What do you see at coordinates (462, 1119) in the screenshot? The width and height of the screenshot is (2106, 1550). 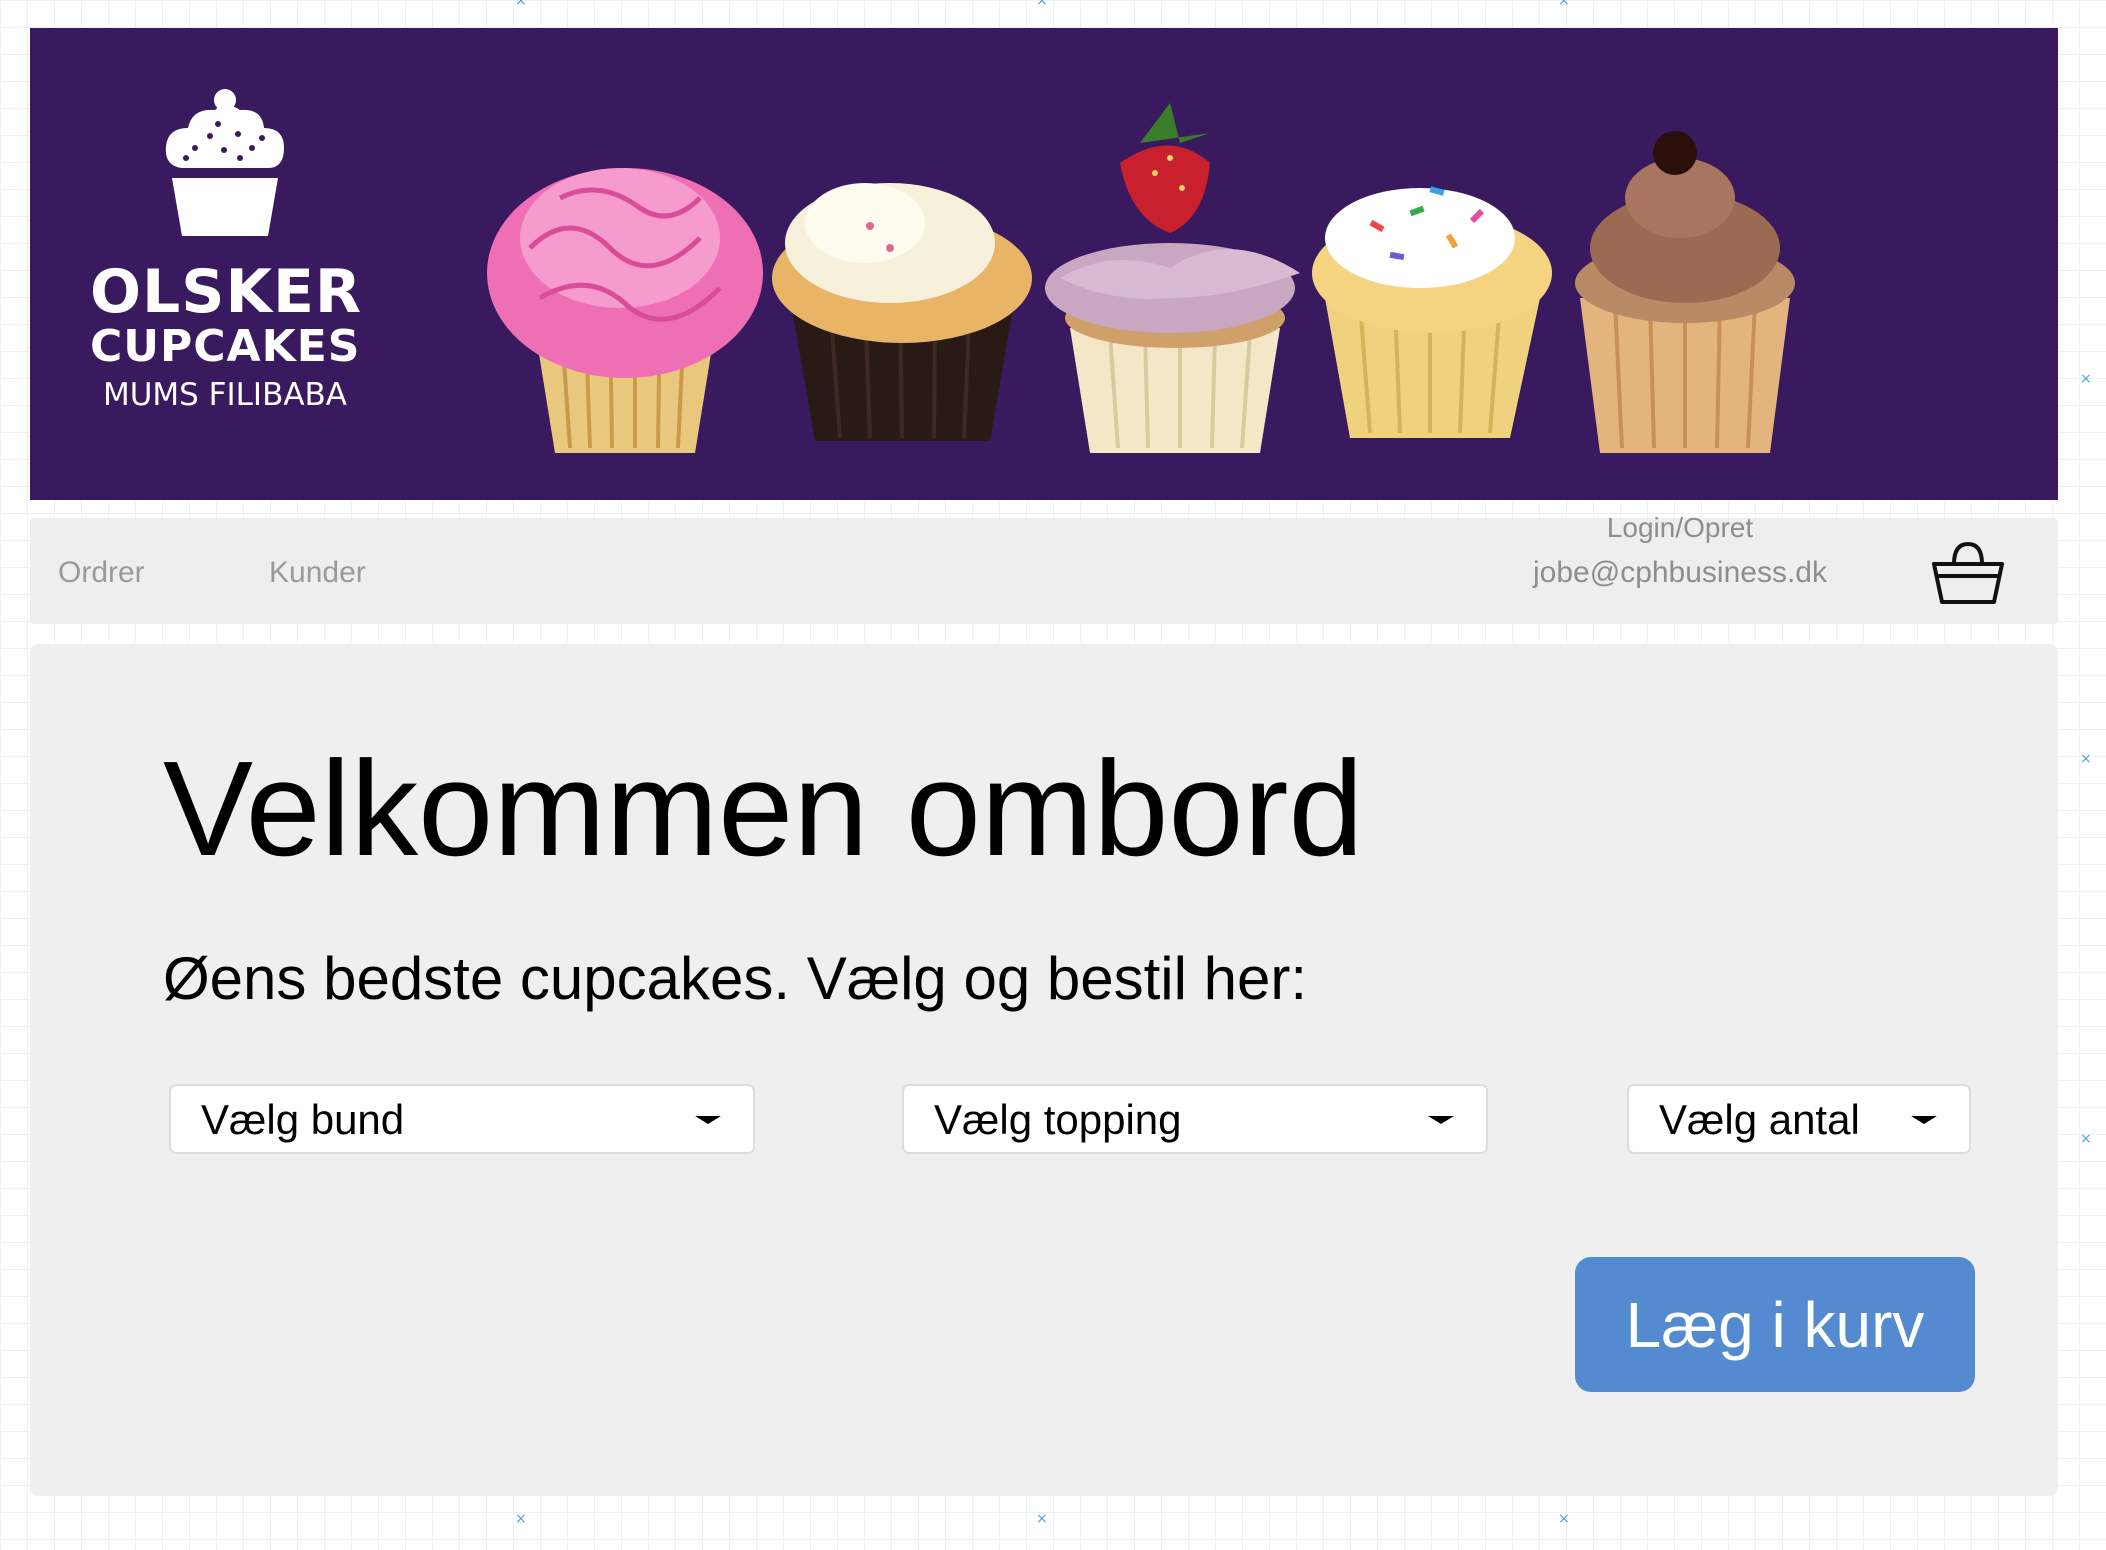 I see `select-bottom-dropdown: Vælg bund` at bounding box center [462, 1119].